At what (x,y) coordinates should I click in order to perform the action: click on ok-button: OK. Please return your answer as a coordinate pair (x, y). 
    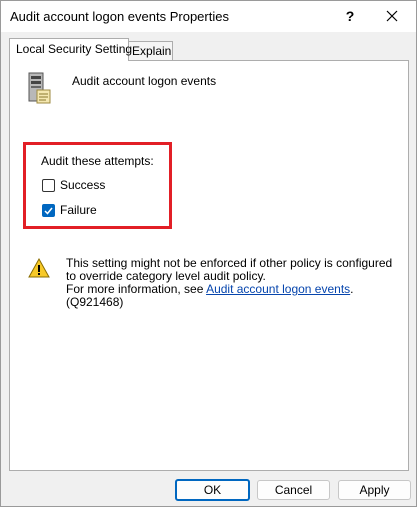
    Looking at the image, I should click on (212, 490).